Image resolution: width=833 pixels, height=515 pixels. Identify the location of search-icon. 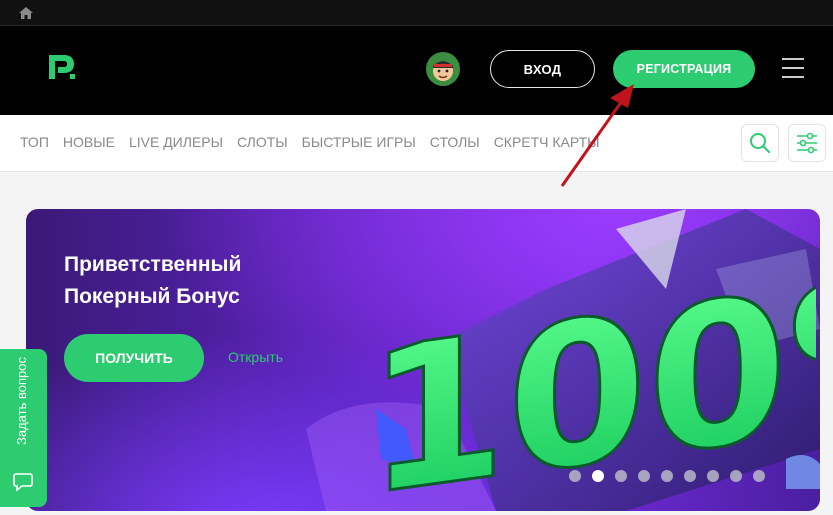
(760, 143).